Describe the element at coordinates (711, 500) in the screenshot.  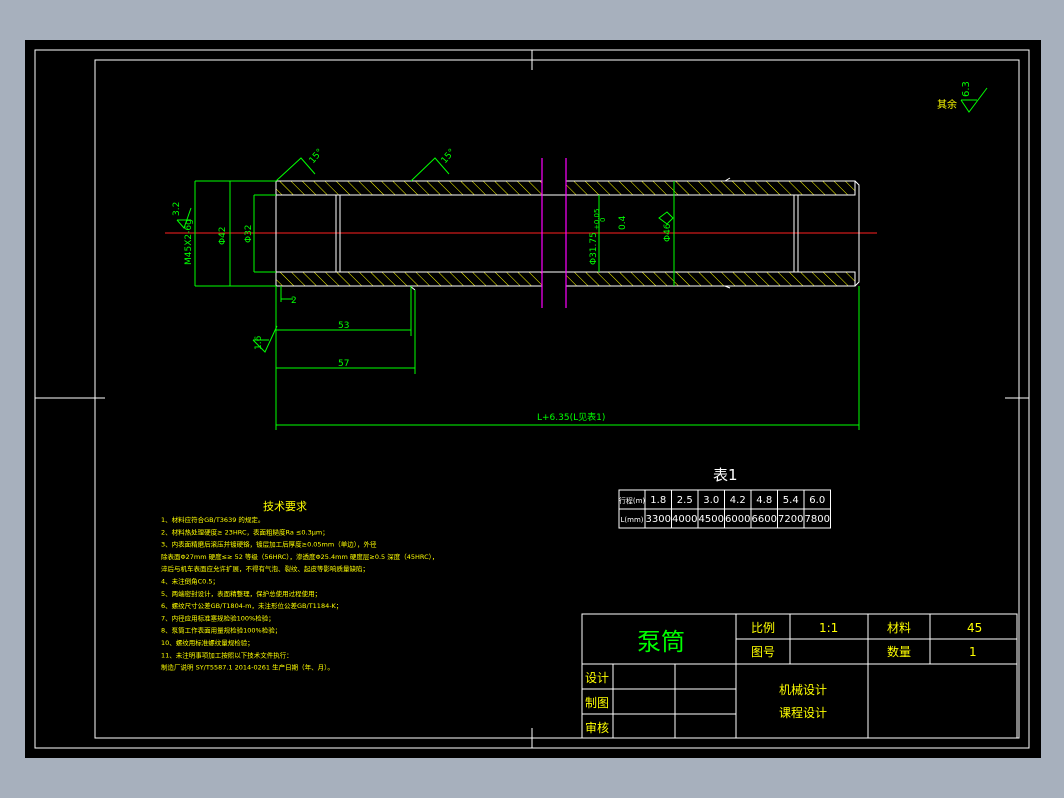
I see `table1-header-cell: 3.0` at that location.